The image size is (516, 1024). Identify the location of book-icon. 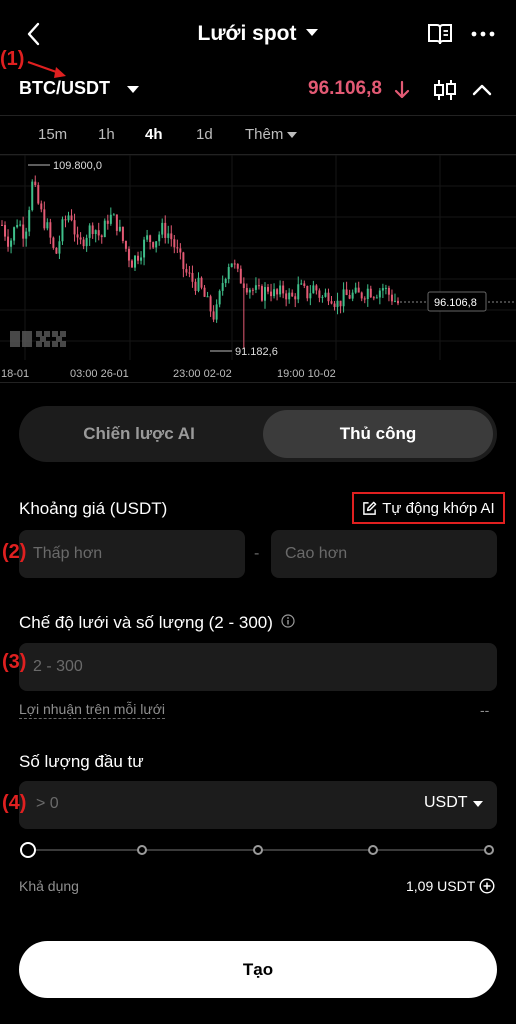
(440, 34).